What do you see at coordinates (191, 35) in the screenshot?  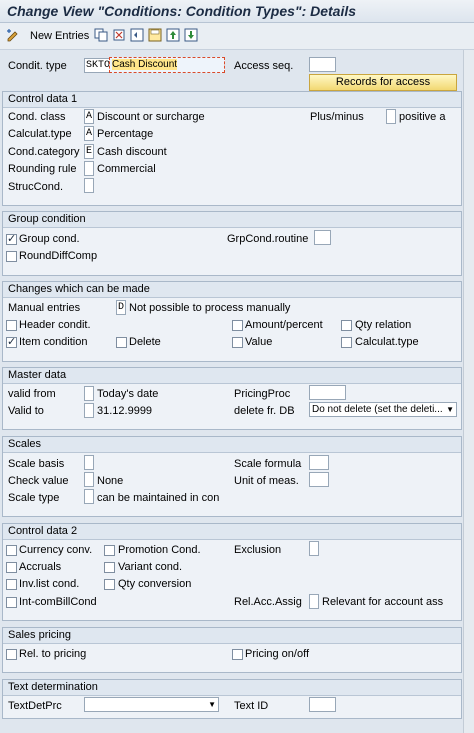 I see `download-icon` at bounding box center [191, 35].